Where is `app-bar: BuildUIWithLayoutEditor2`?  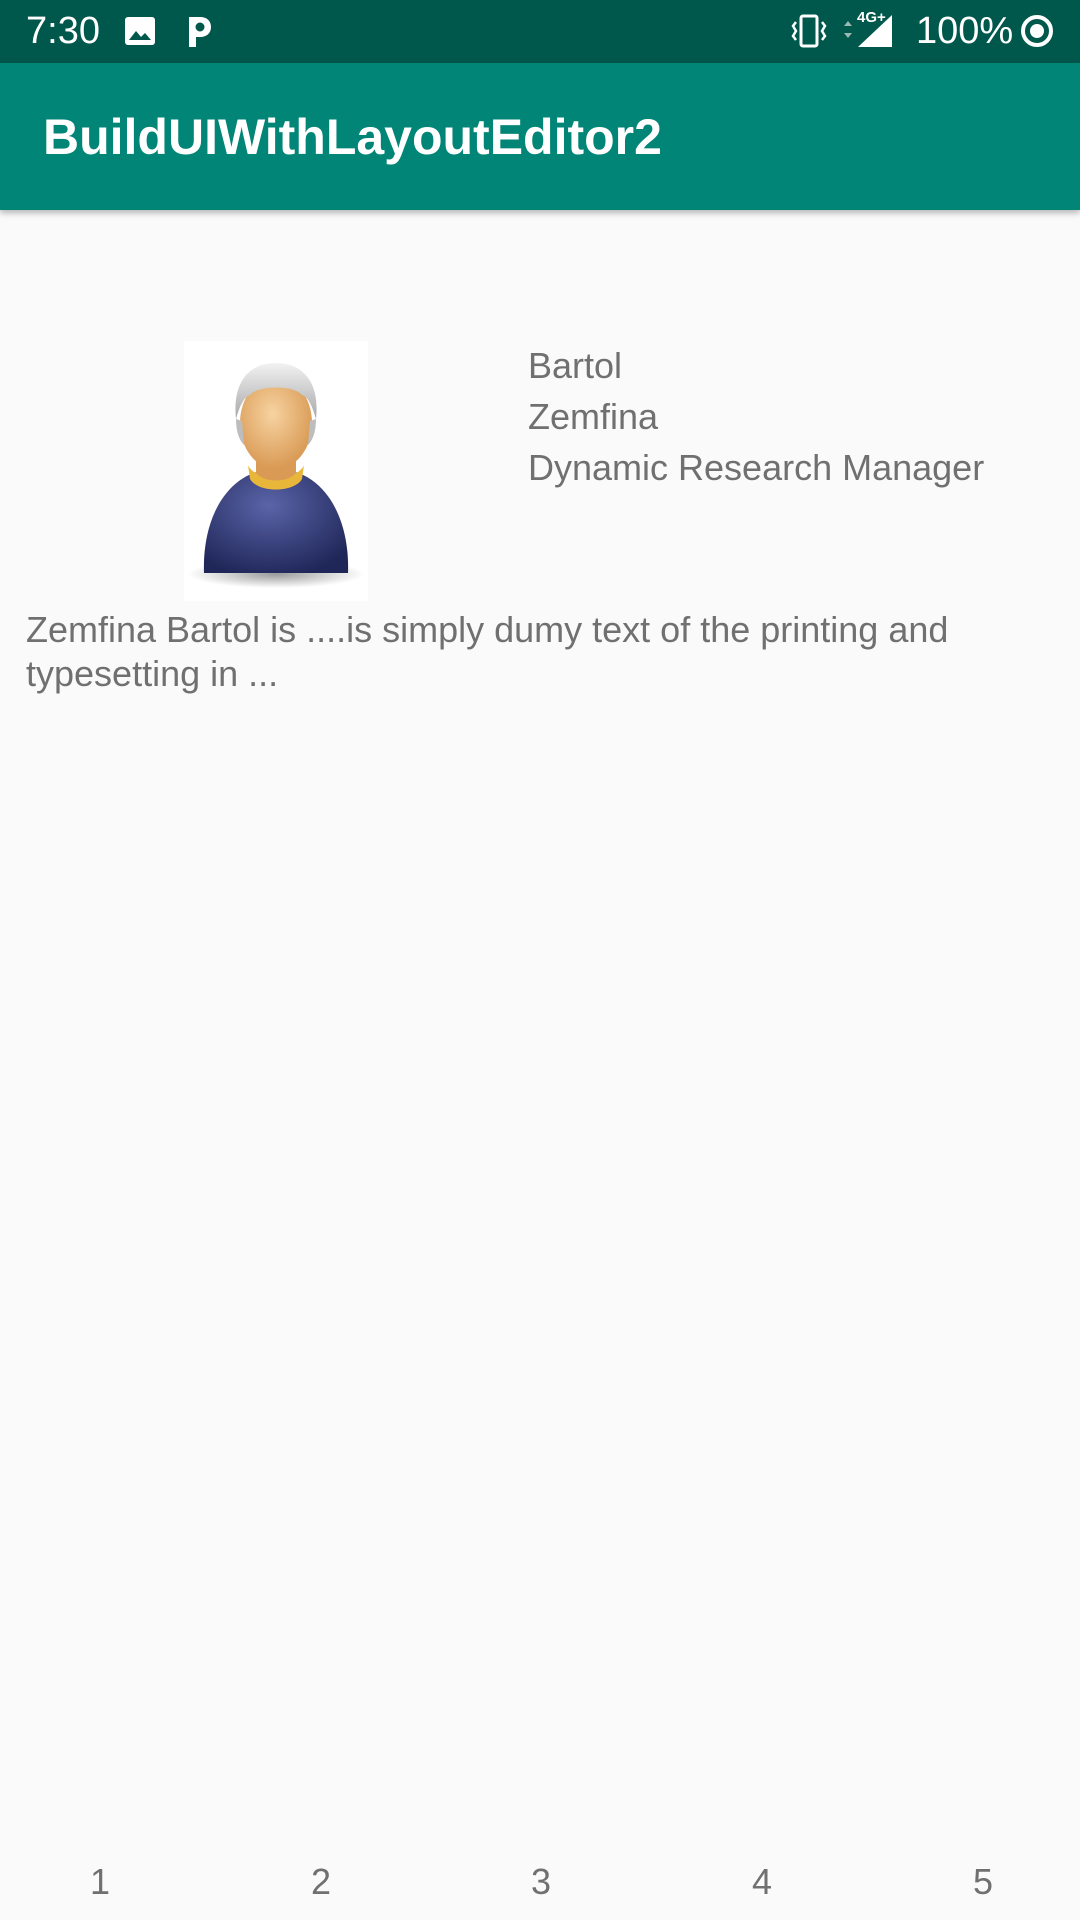
app-bar: BuildUIWithLayoutEditor2 is located at coordinates (540, 136).